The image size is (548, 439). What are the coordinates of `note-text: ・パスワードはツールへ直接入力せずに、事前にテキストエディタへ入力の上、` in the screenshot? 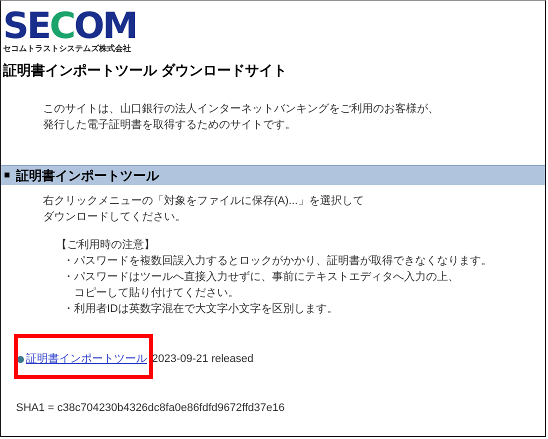 It's located at (261, 277).